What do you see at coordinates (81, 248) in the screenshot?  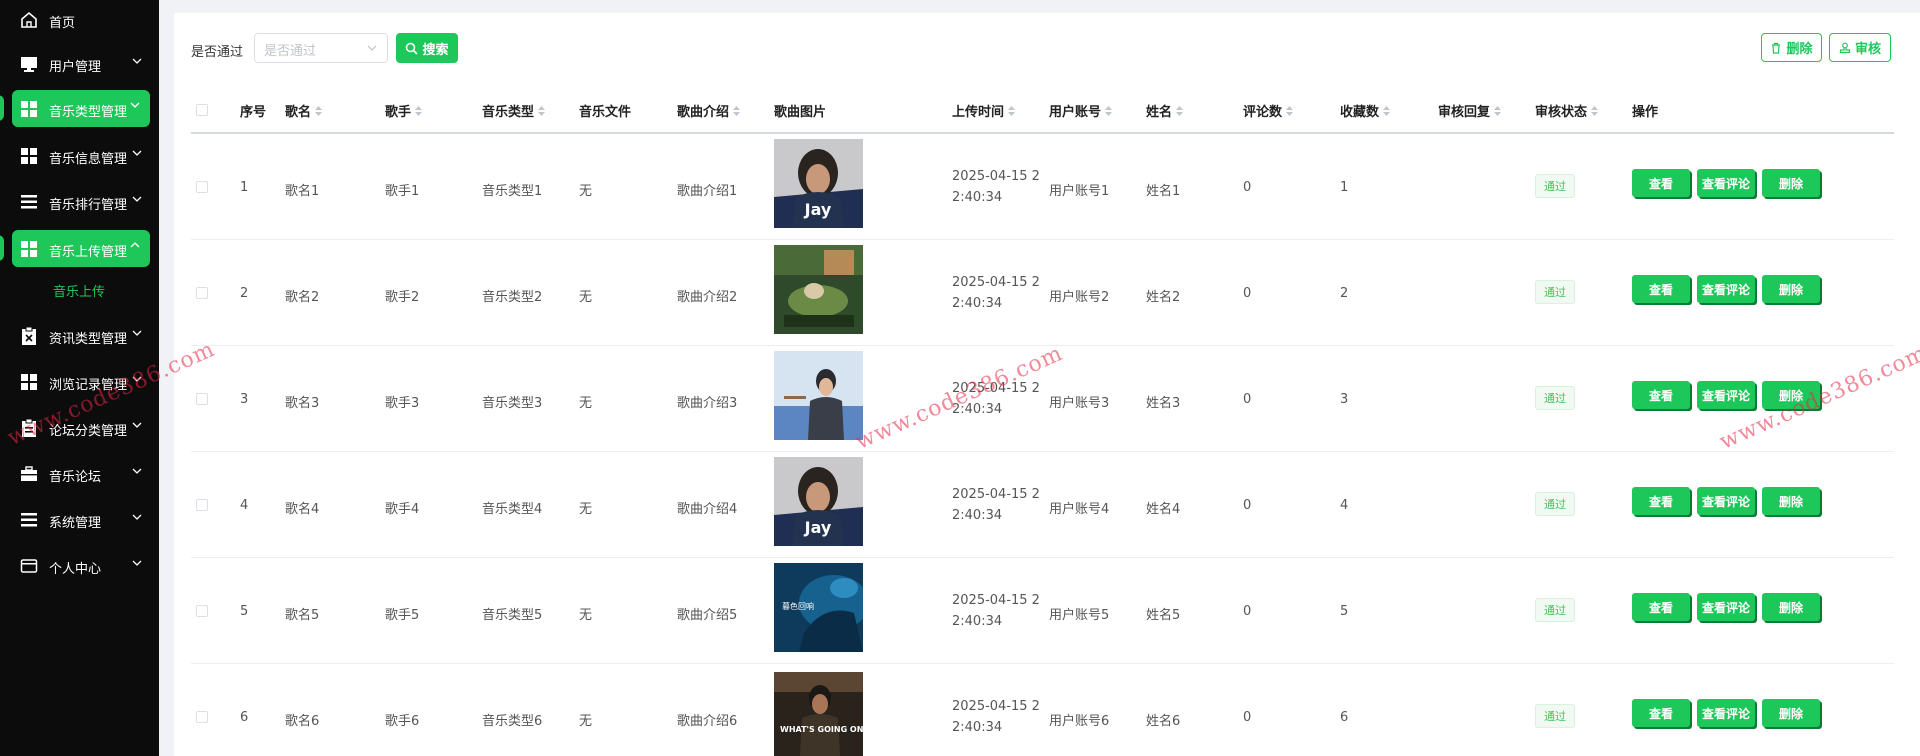 I see `sidebar-item-music-upload-management: 音乐上传管理` at bounding box center [81, 248].